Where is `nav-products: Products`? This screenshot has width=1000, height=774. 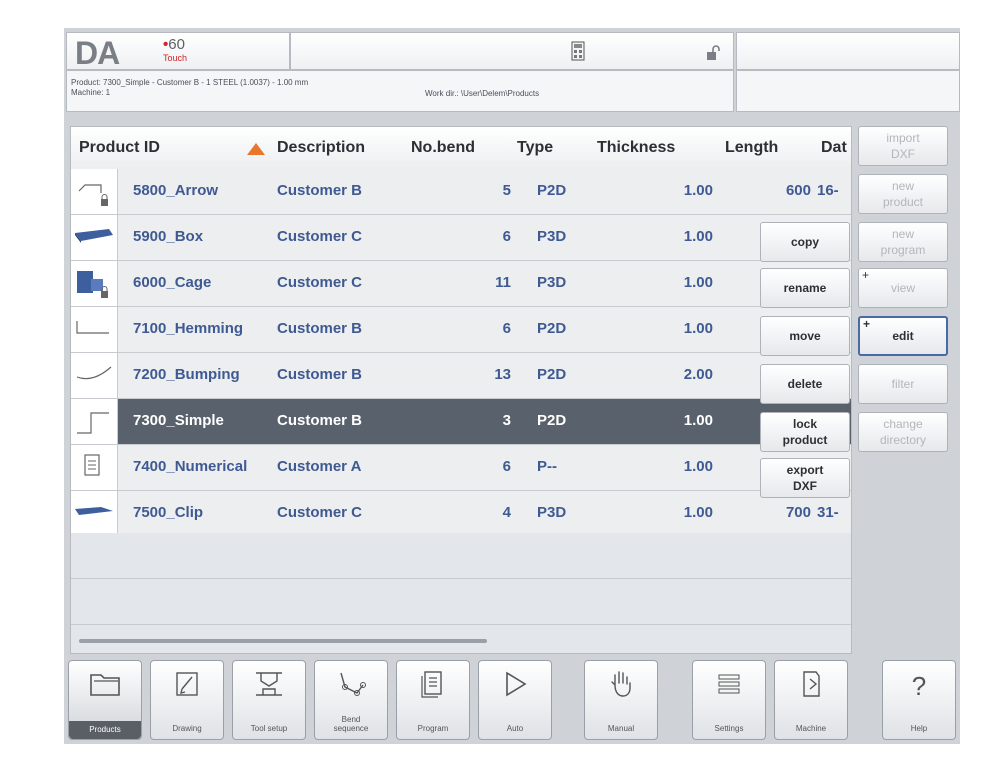
nav-products: Products is located at coordinates (105, 700).